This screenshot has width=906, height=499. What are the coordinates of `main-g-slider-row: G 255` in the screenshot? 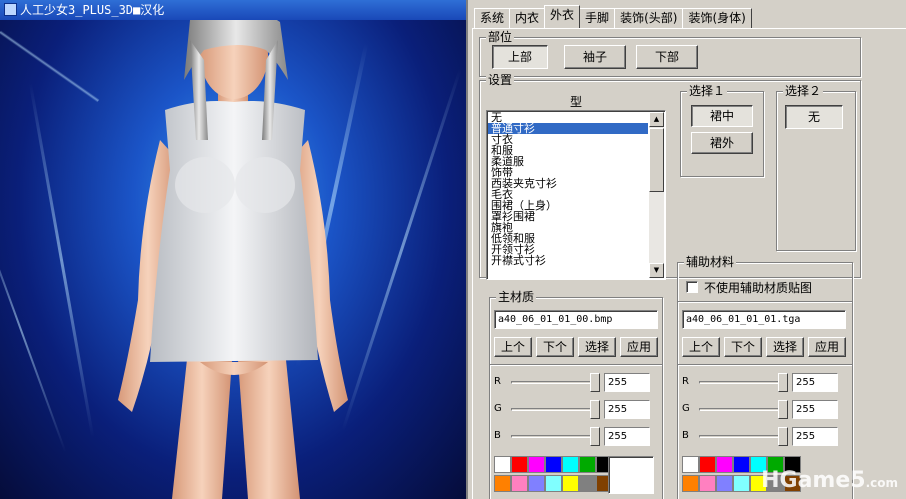 It's located at (574, 410).